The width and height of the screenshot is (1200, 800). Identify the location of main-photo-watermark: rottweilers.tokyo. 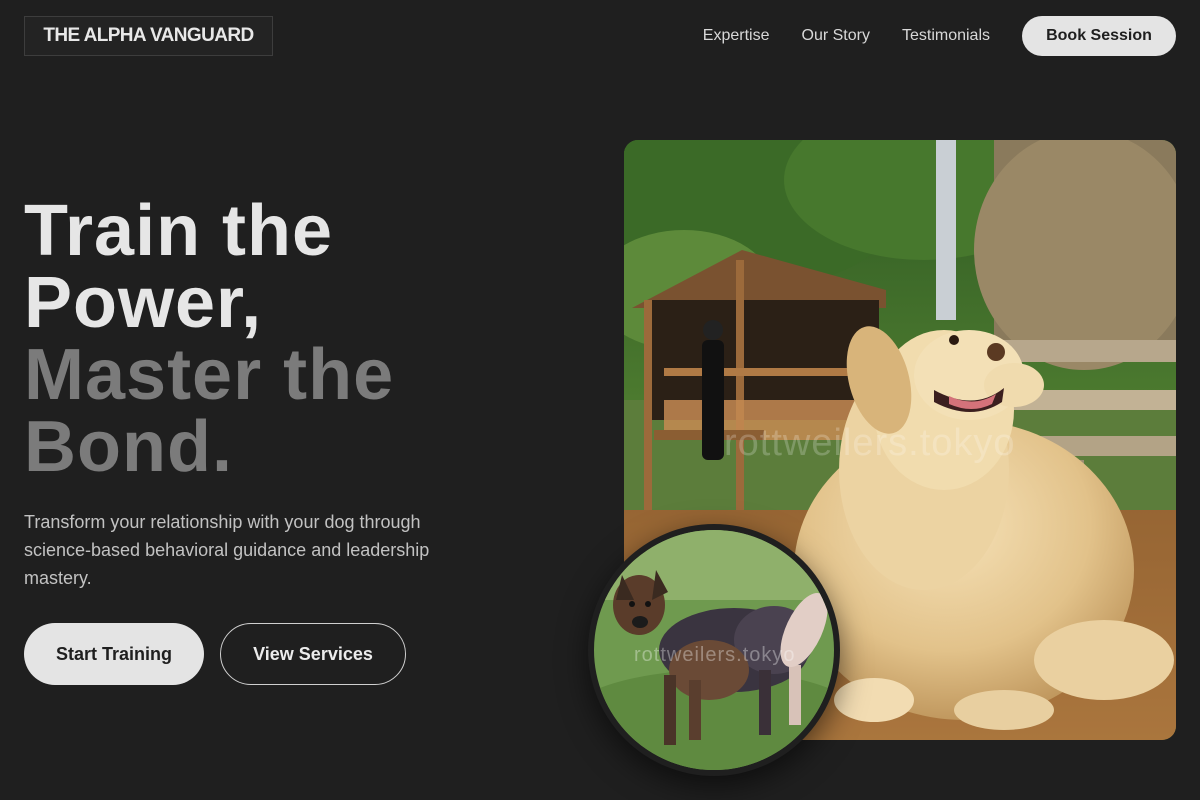
(870, 443).